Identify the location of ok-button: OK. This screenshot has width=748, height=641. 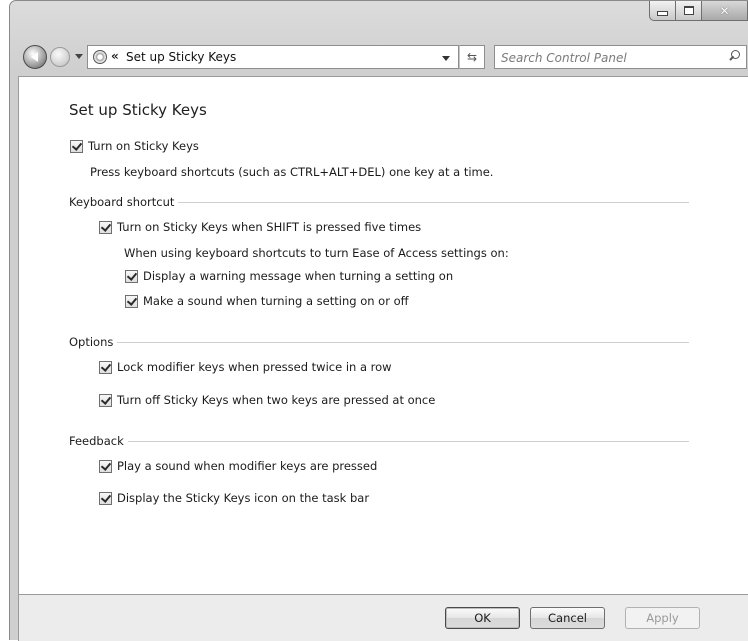
(482, 618).